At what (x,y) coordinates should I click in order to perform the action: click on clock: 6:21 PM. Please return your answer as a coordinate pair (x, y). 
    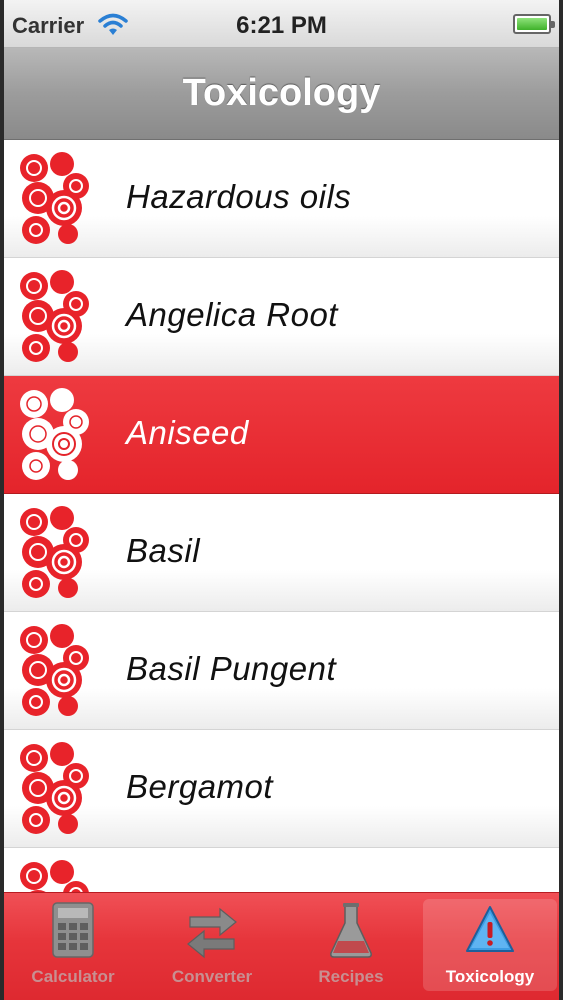
    Looking at the image, I should click on (281, 25).